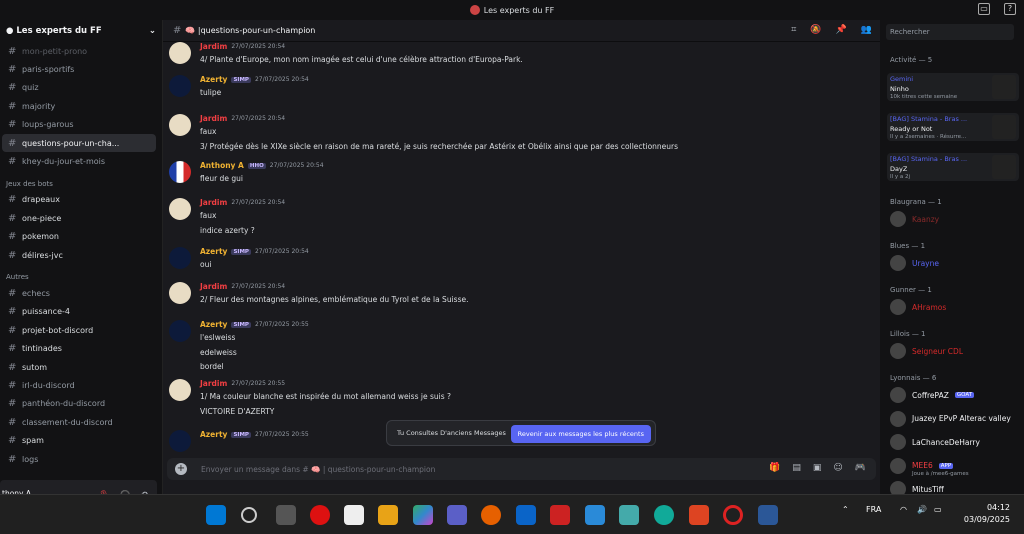 Image resolution: width=1024 pixels, height=534 pixels. I want to click on member-item: Seigneur CDL, so click(926, 351).